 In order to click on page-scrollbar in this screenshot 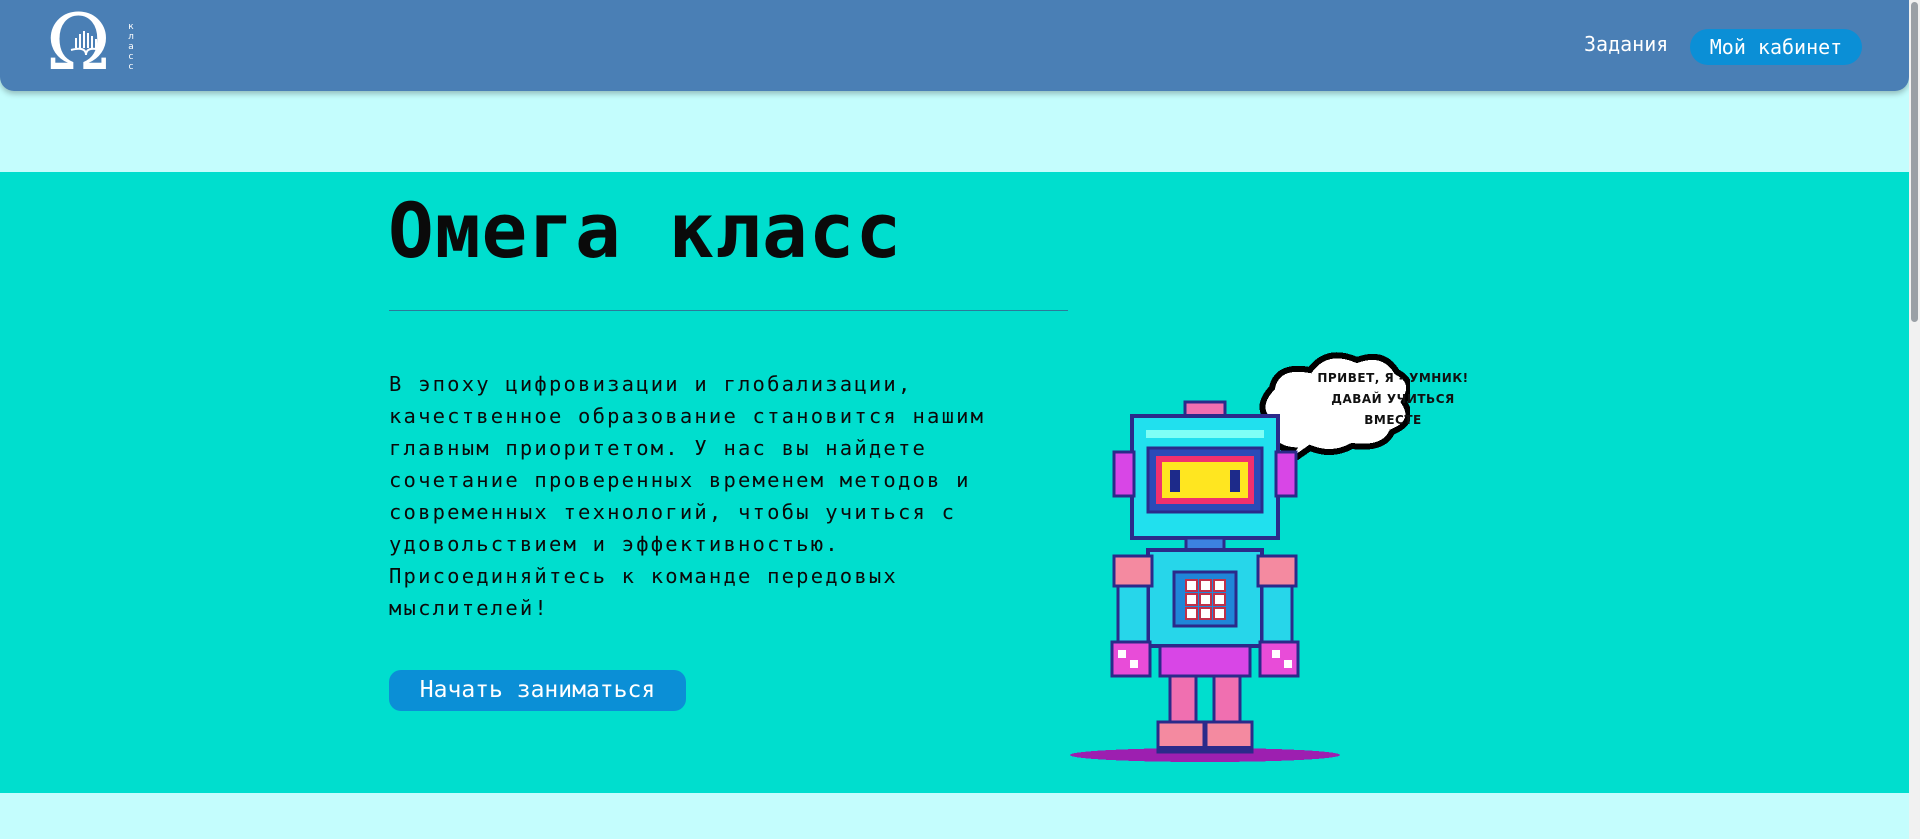, I will do `click(1914, 419)`.